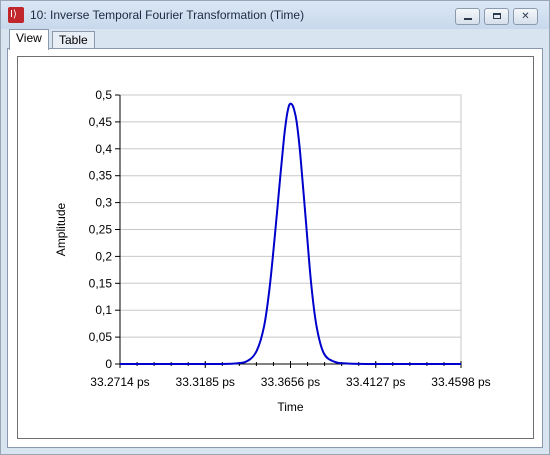 The width and height of the screenshot is (550, 455). What do you see at coordinates (205, 382) in the screenshot?
I see `x-tick-label: 33.3185 ps` at bounding box center [205, 382].